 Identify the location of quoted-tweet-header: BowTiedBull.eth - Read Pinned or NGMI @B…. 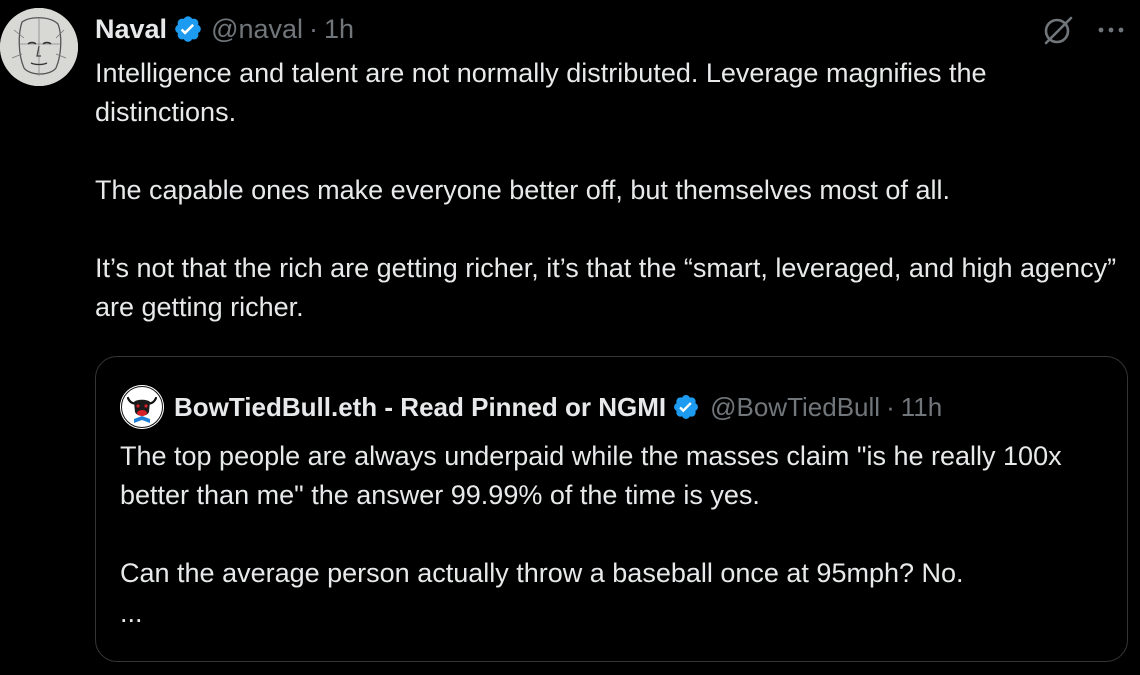
(531, 407).